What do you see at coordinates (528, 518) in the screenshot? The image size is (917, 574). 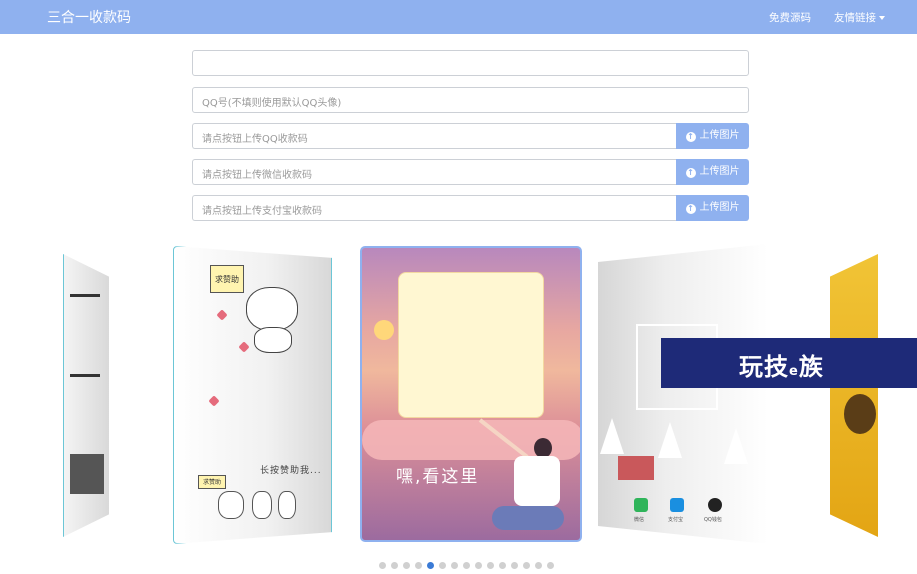 I see `girl-legs-illustration` at bounding box center [528, 518].